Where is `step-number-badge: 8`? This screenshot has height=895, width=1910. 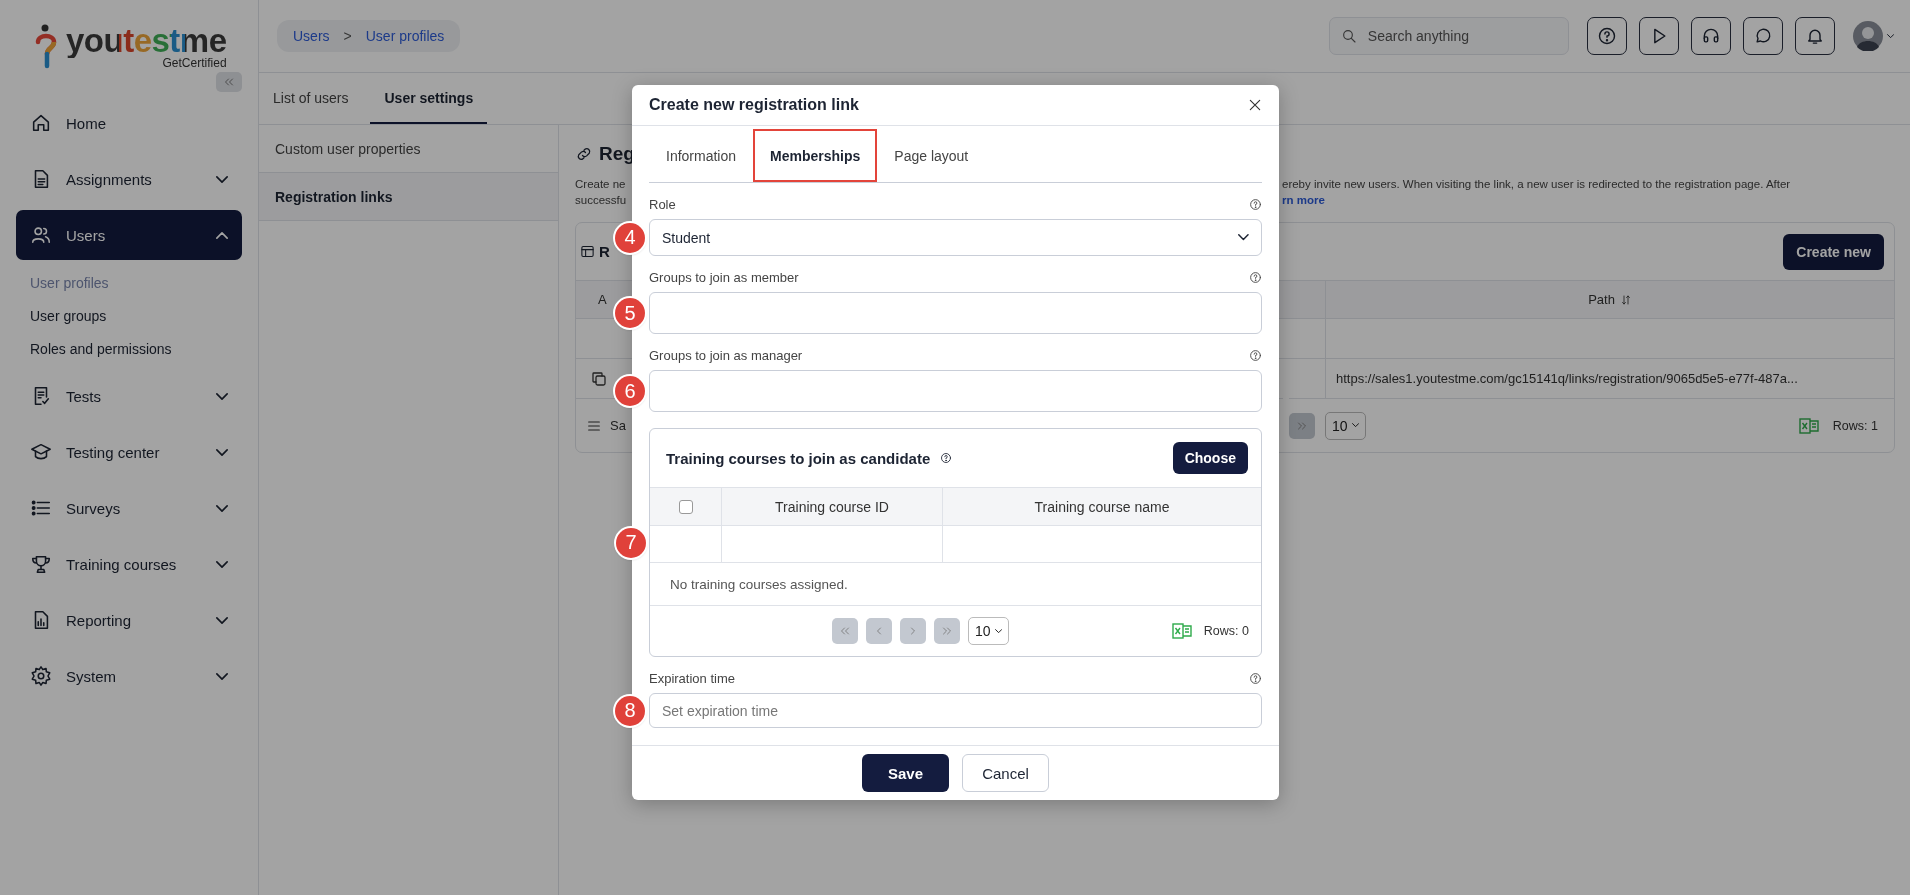
step-number-badge: 8 is located at coordinates (630, 710).